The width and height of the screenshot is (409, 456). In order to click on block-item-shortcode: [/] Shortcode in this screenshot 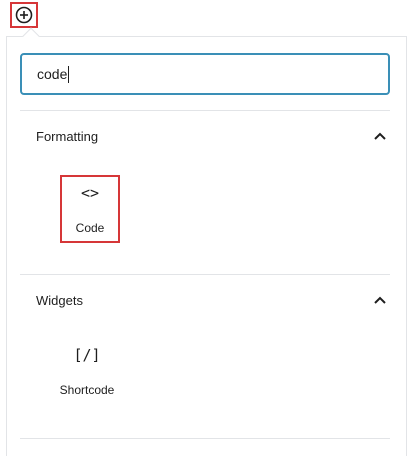, I will do `click(87, 375)`.